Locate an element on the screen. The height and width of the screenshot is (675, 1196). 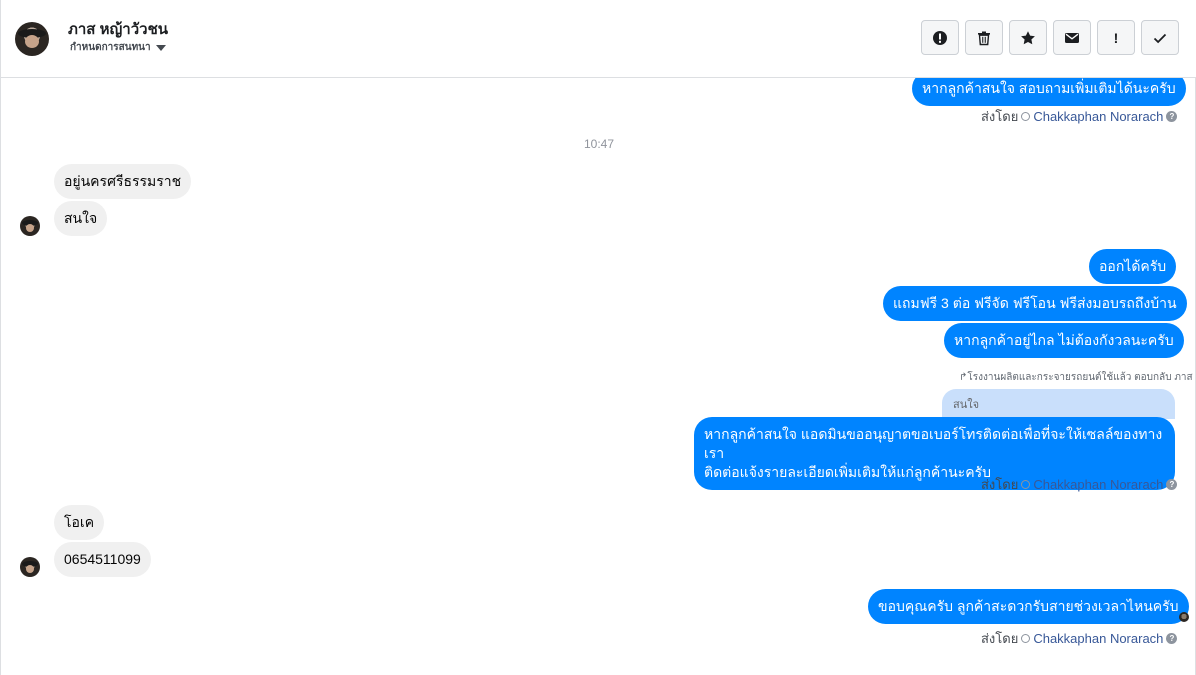
conversation-header: ภาส หญ้าวัวชน กำหนดการสนทนา ! is located at coordinates (598, 39).